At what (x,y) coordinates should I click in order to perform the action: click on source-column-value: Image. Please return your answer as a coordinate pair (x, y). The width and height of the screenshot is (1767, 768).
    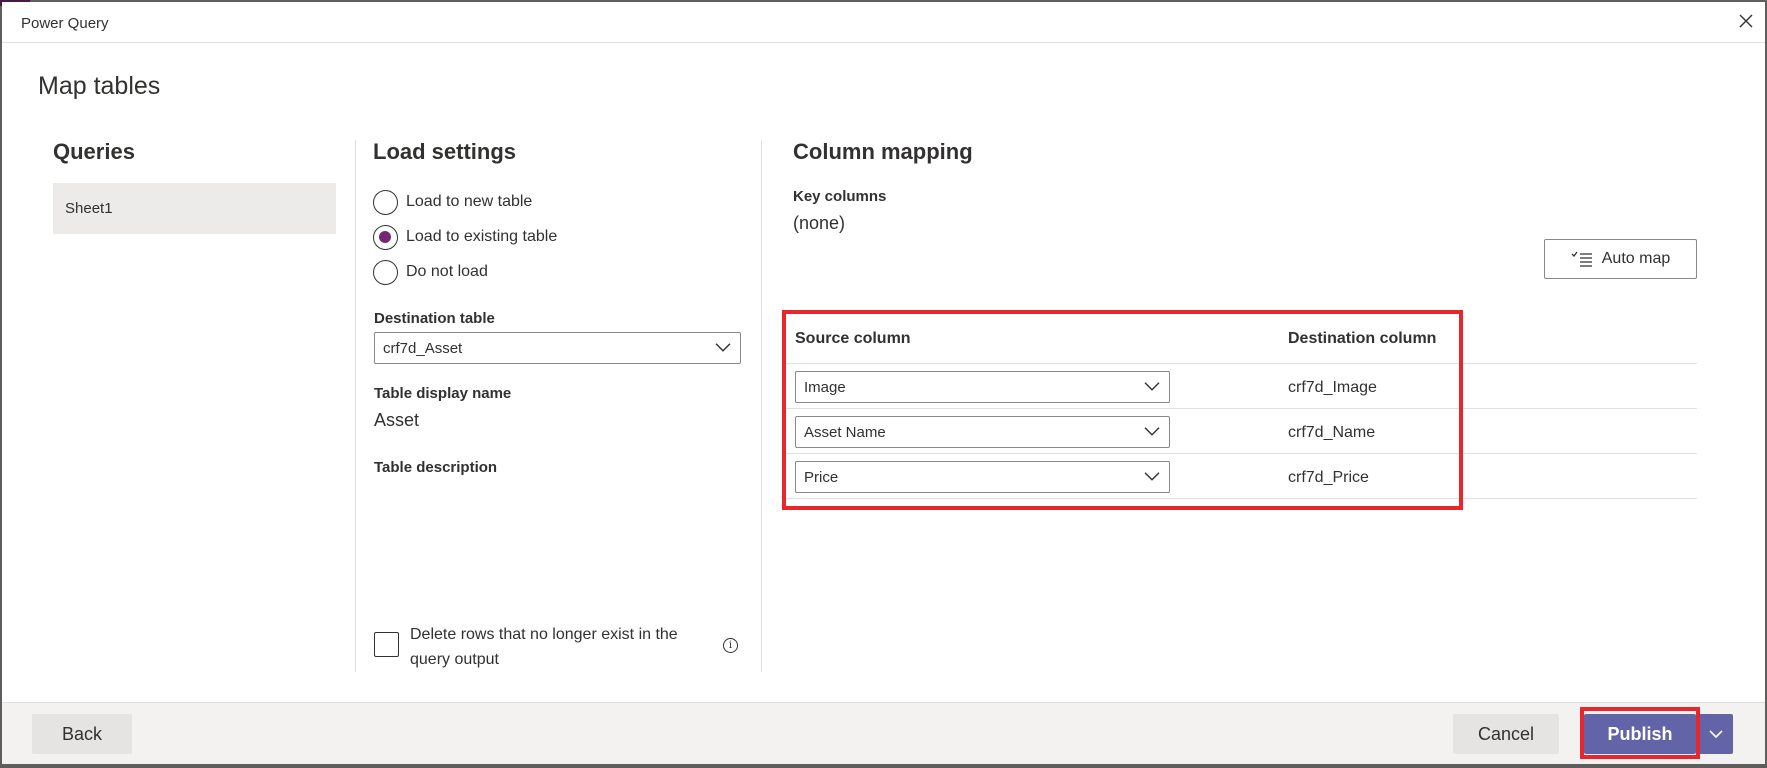
    Looking at the image, I should click on (825, 387).